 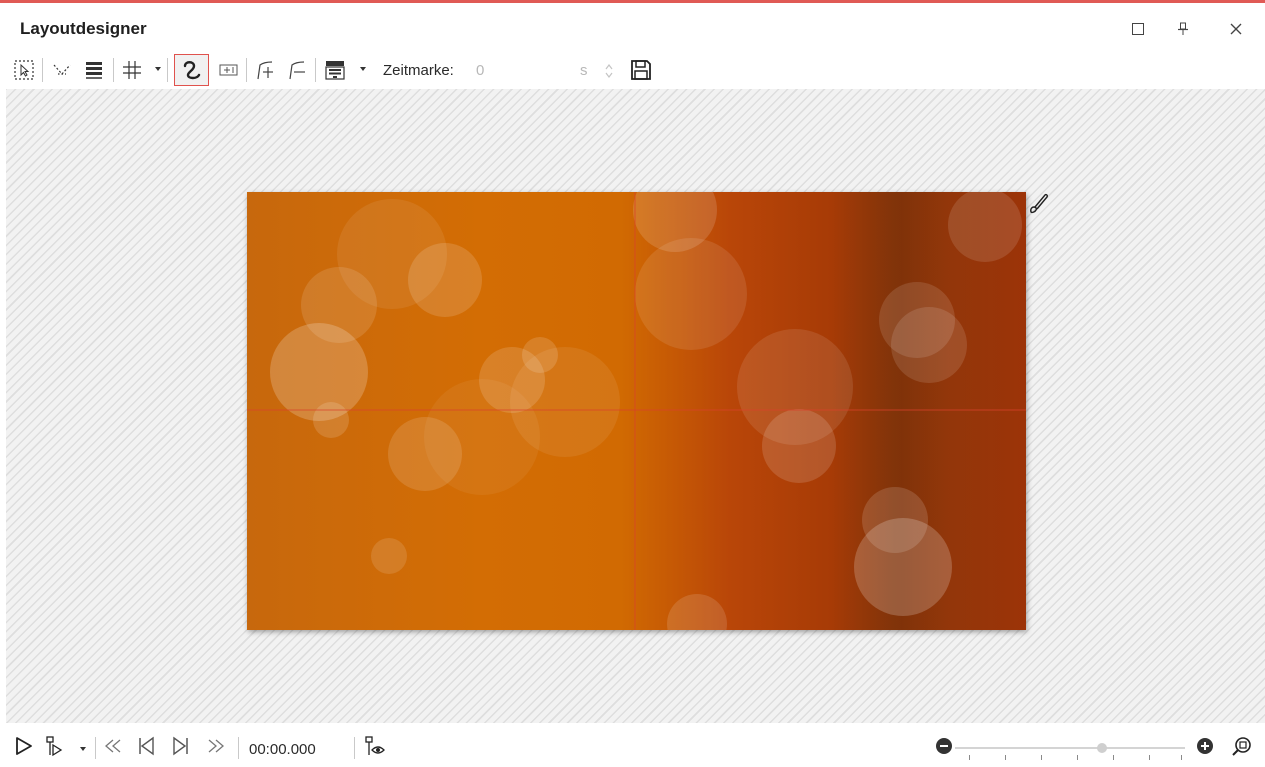 I want to click on zeitmarke-spinner, so click(x=609, y=71).